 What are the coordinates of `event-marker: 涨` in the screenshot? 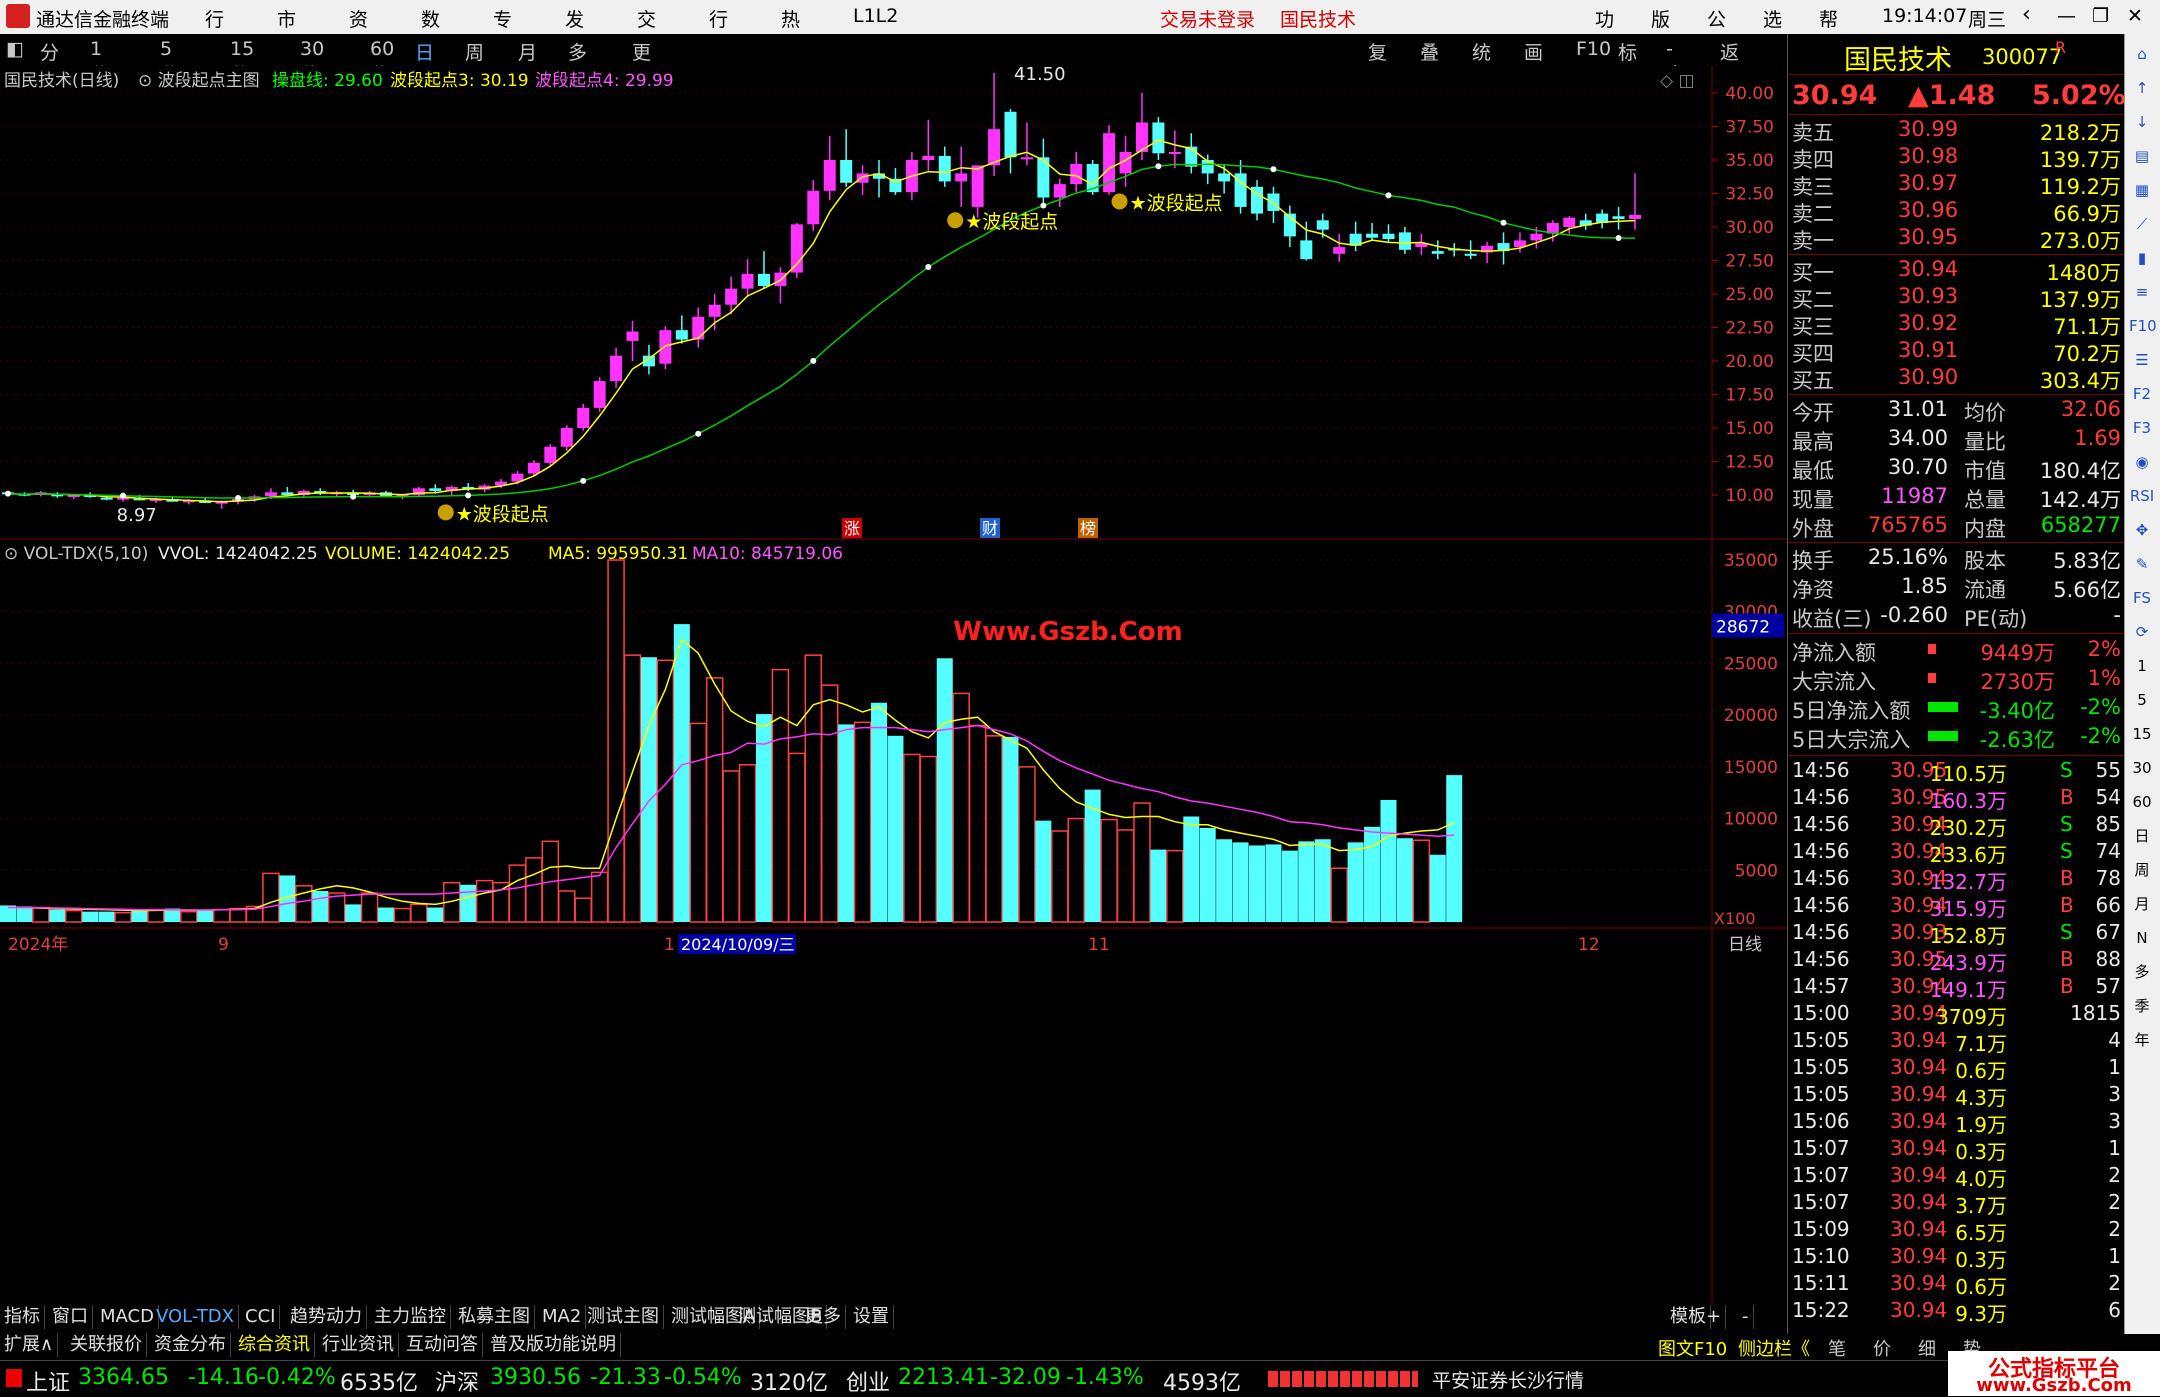 It's located at (852, 528).